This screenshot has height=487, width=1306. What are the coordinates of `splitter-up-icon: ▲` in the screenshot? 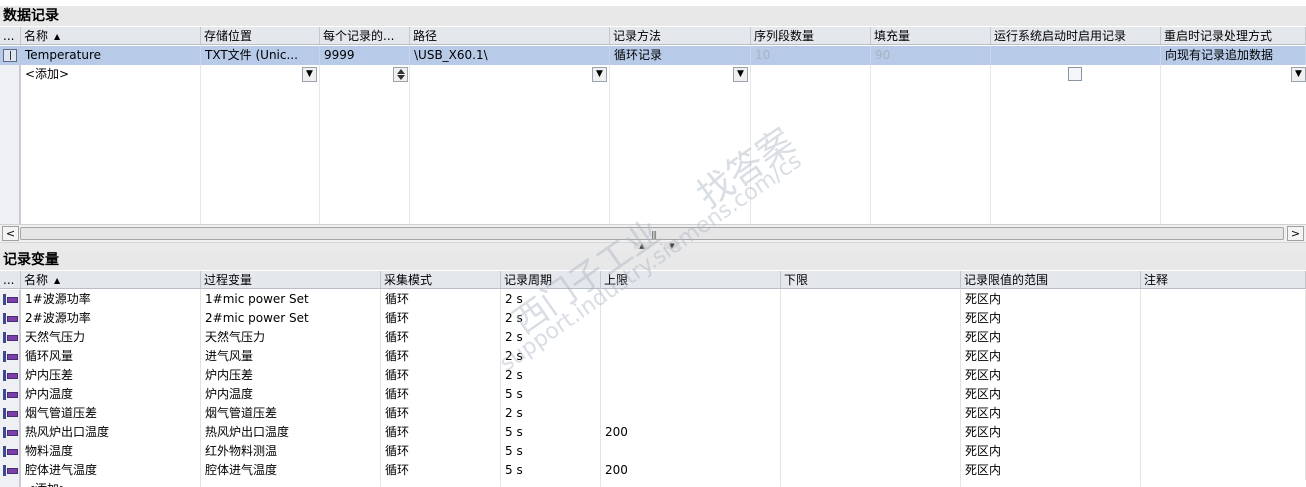 It's located at (642, 246).